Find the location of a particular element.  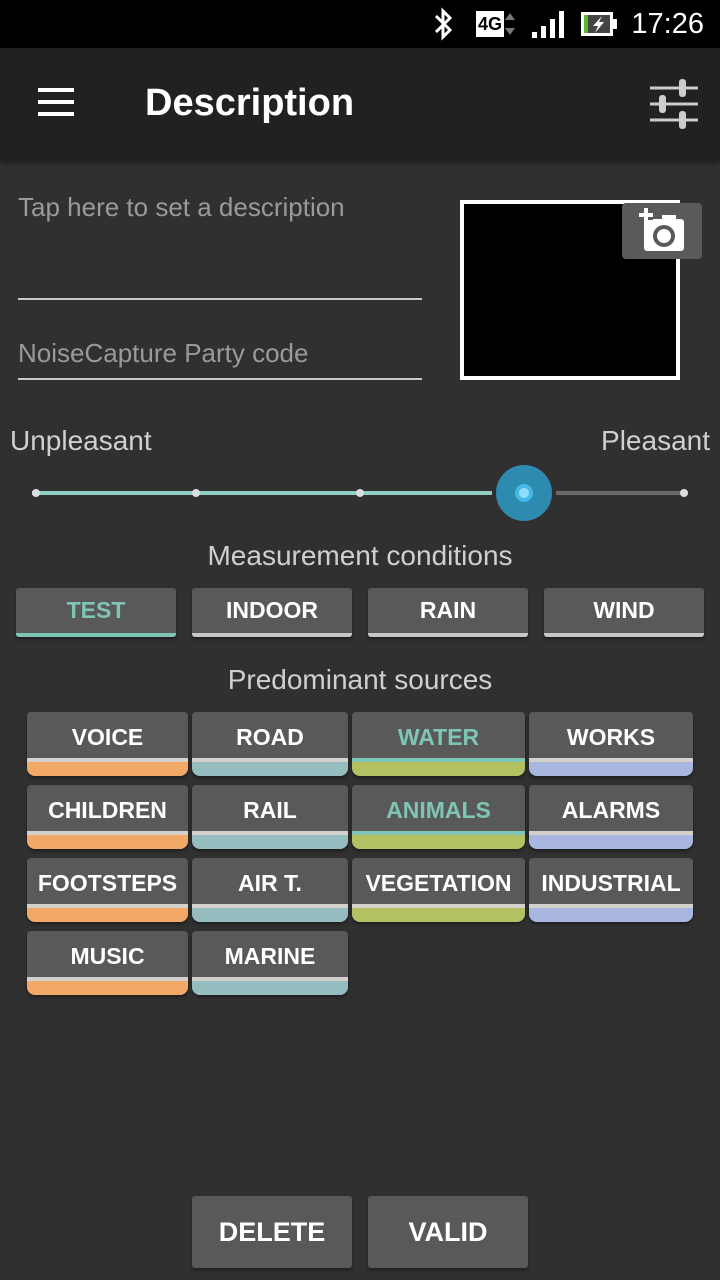

page-title: Description is located at coordinates (250, 103).